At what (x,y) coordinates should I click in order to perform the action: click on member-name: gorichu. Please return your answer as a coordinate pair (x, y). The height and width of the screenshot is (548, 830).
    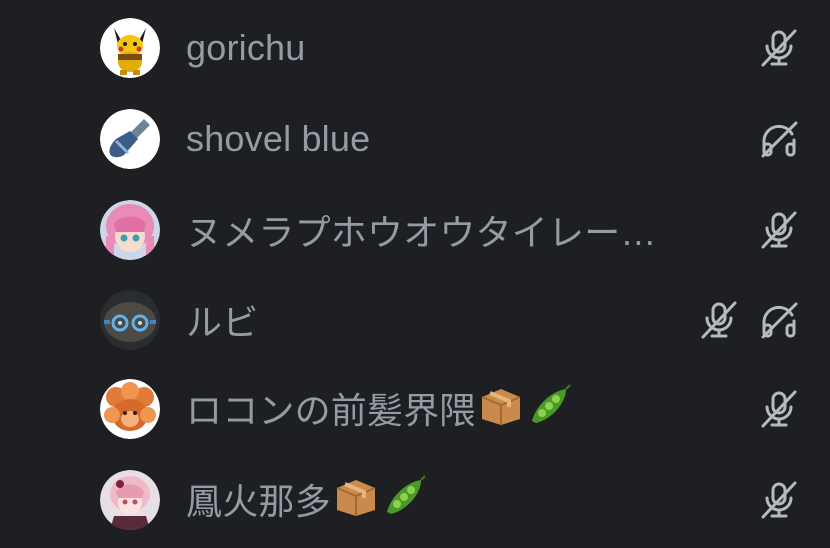
    Looking at the image, I should click on (246, 47).